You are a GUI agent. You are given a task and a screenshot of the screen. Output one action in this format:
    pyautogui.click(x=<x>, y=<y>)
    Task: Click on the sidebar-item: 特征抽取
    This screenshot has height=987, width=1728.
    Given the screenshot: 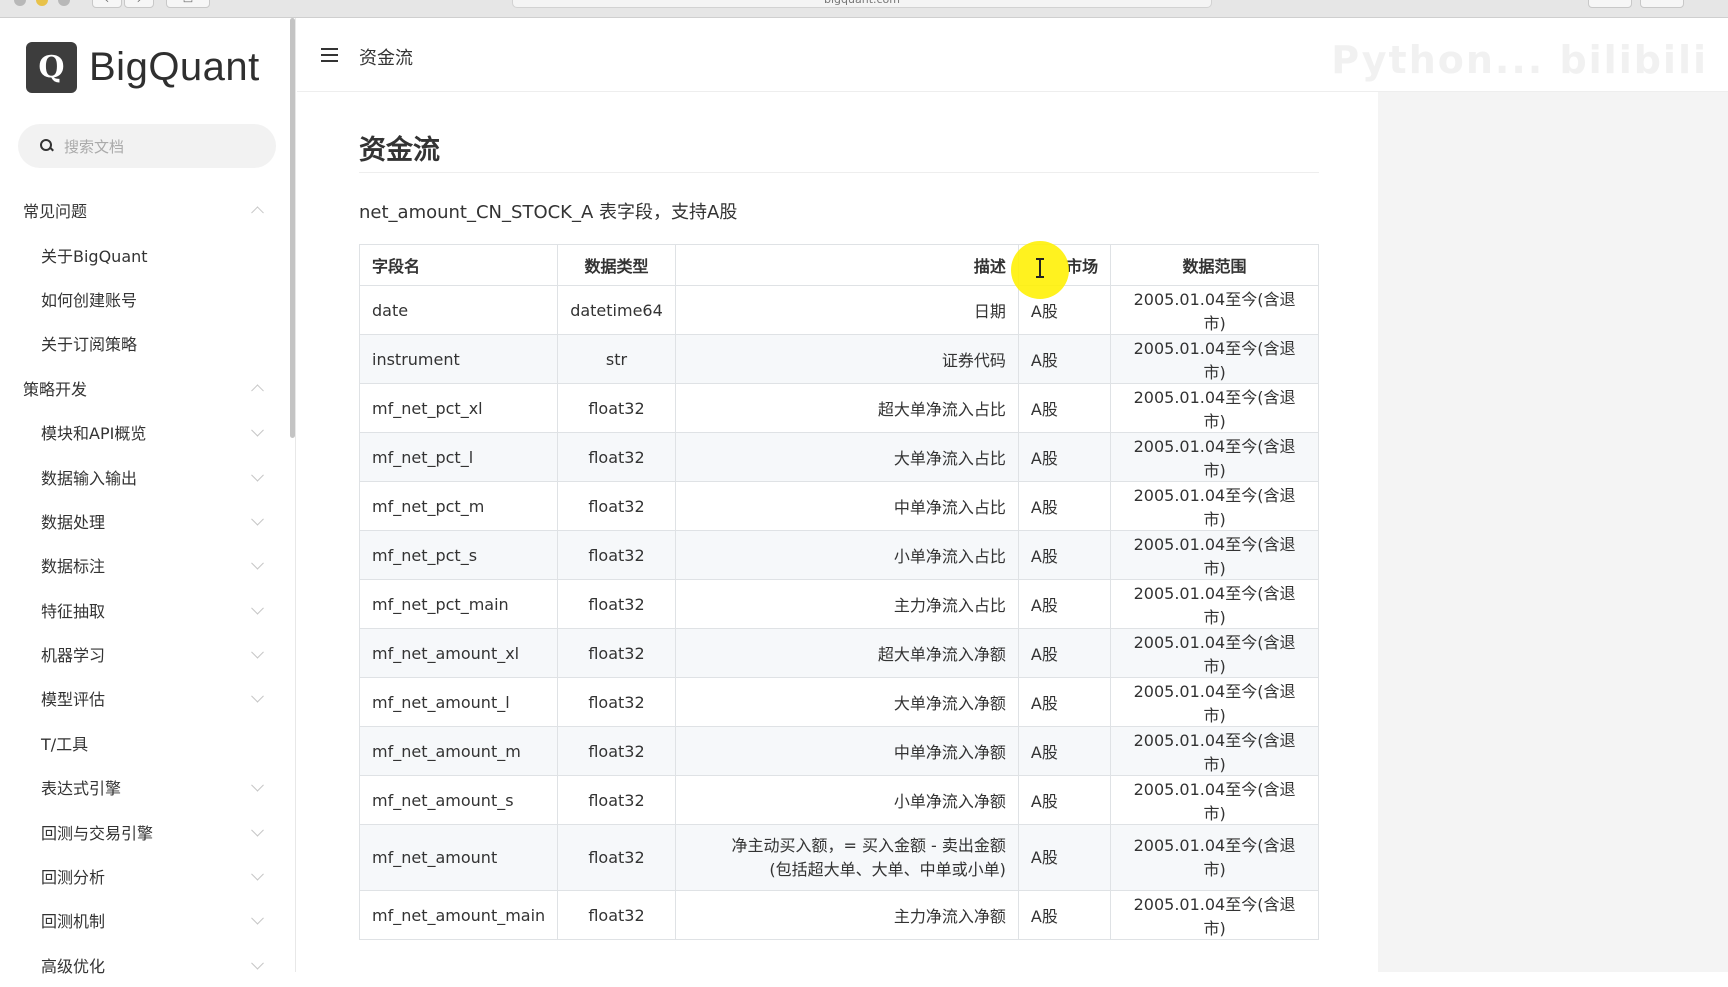 What is the action you would take?
    pyautogui.click(x=145, y=610)
    